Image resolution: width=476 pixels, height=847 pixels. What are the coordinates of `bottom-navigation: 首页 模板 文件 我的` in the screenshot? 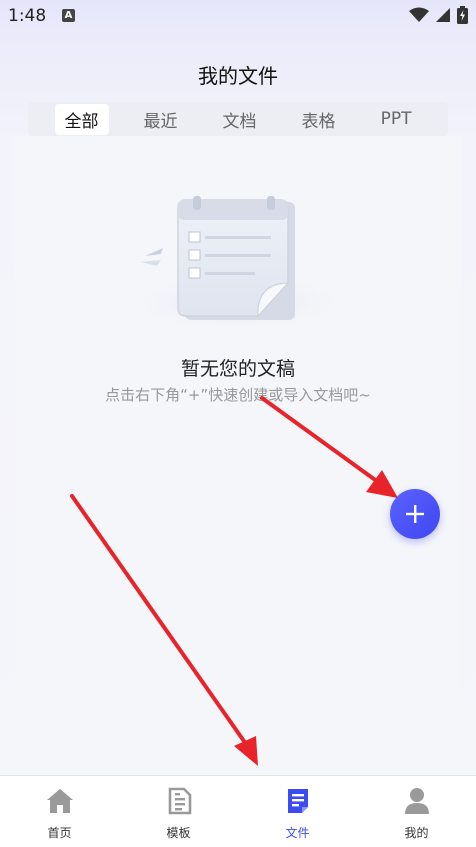 It's located at (238, 811).